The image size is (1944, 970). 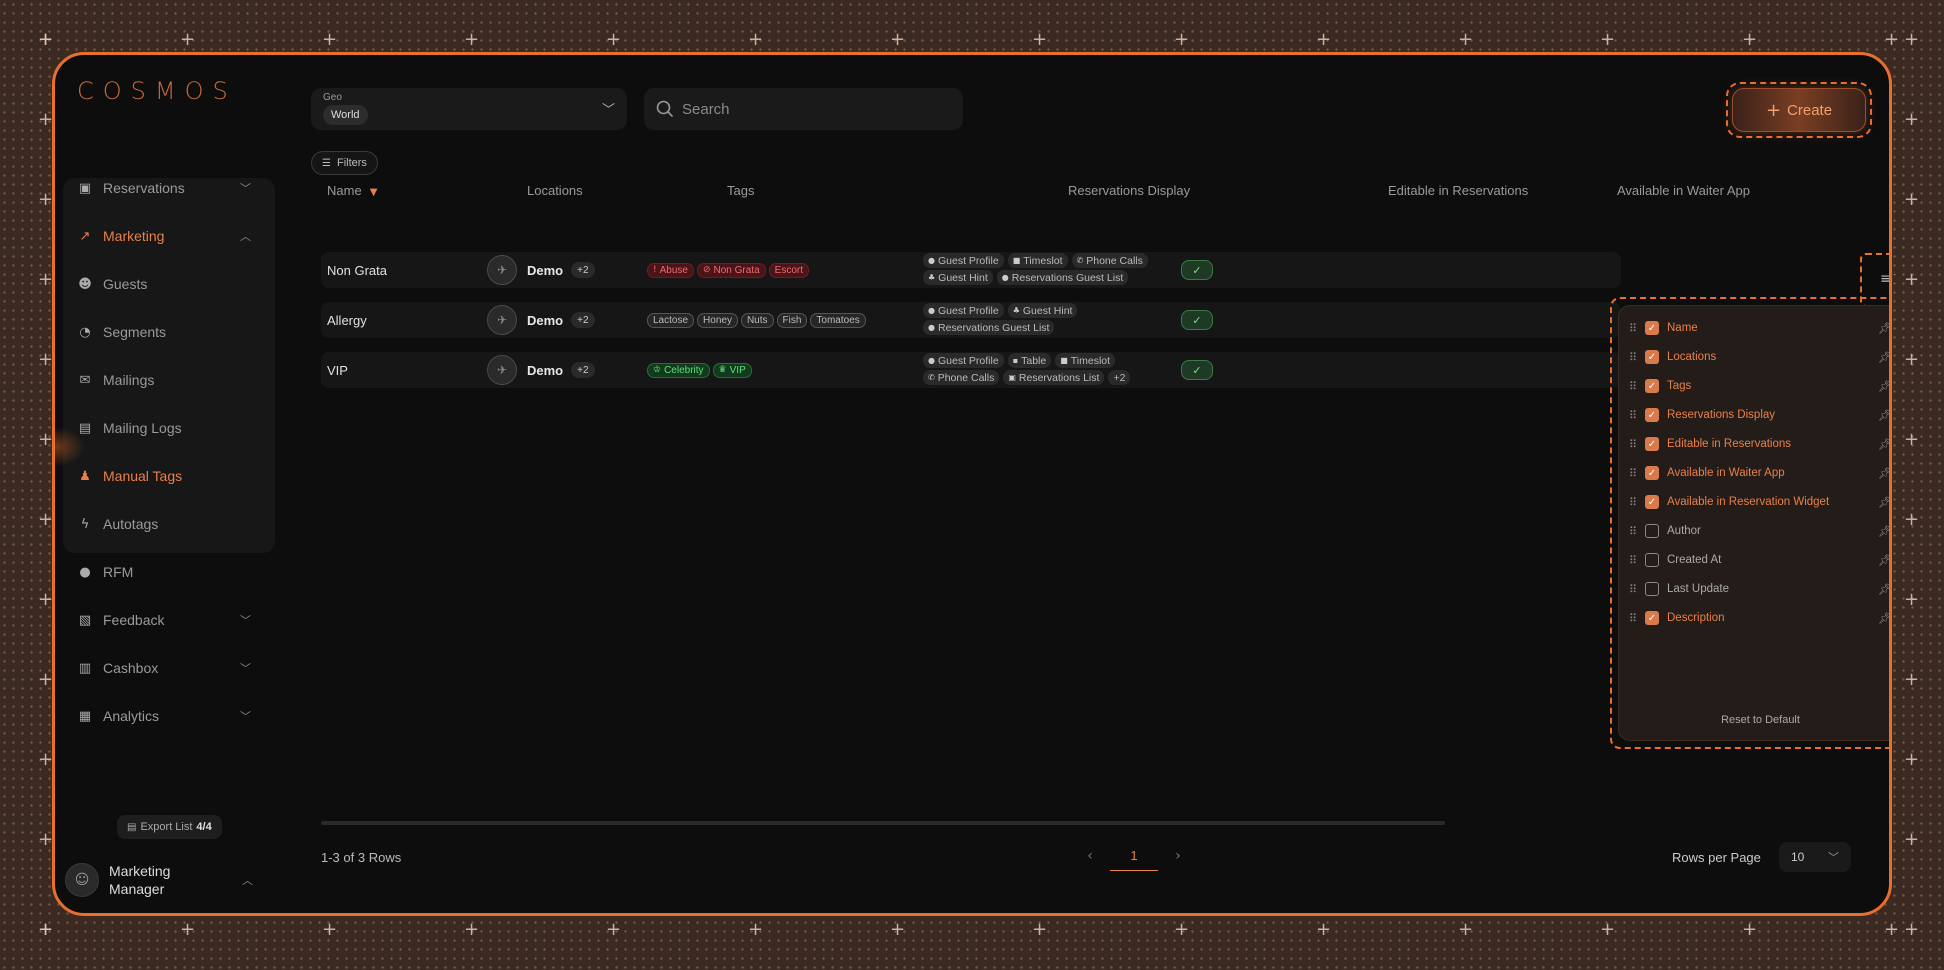 What do you see at coordinates (1759, 386) in the screenshot?
I see `column-toggle-tags: ⠿ ✓ Tags 📌︎` at bounding box center [1759, 386].